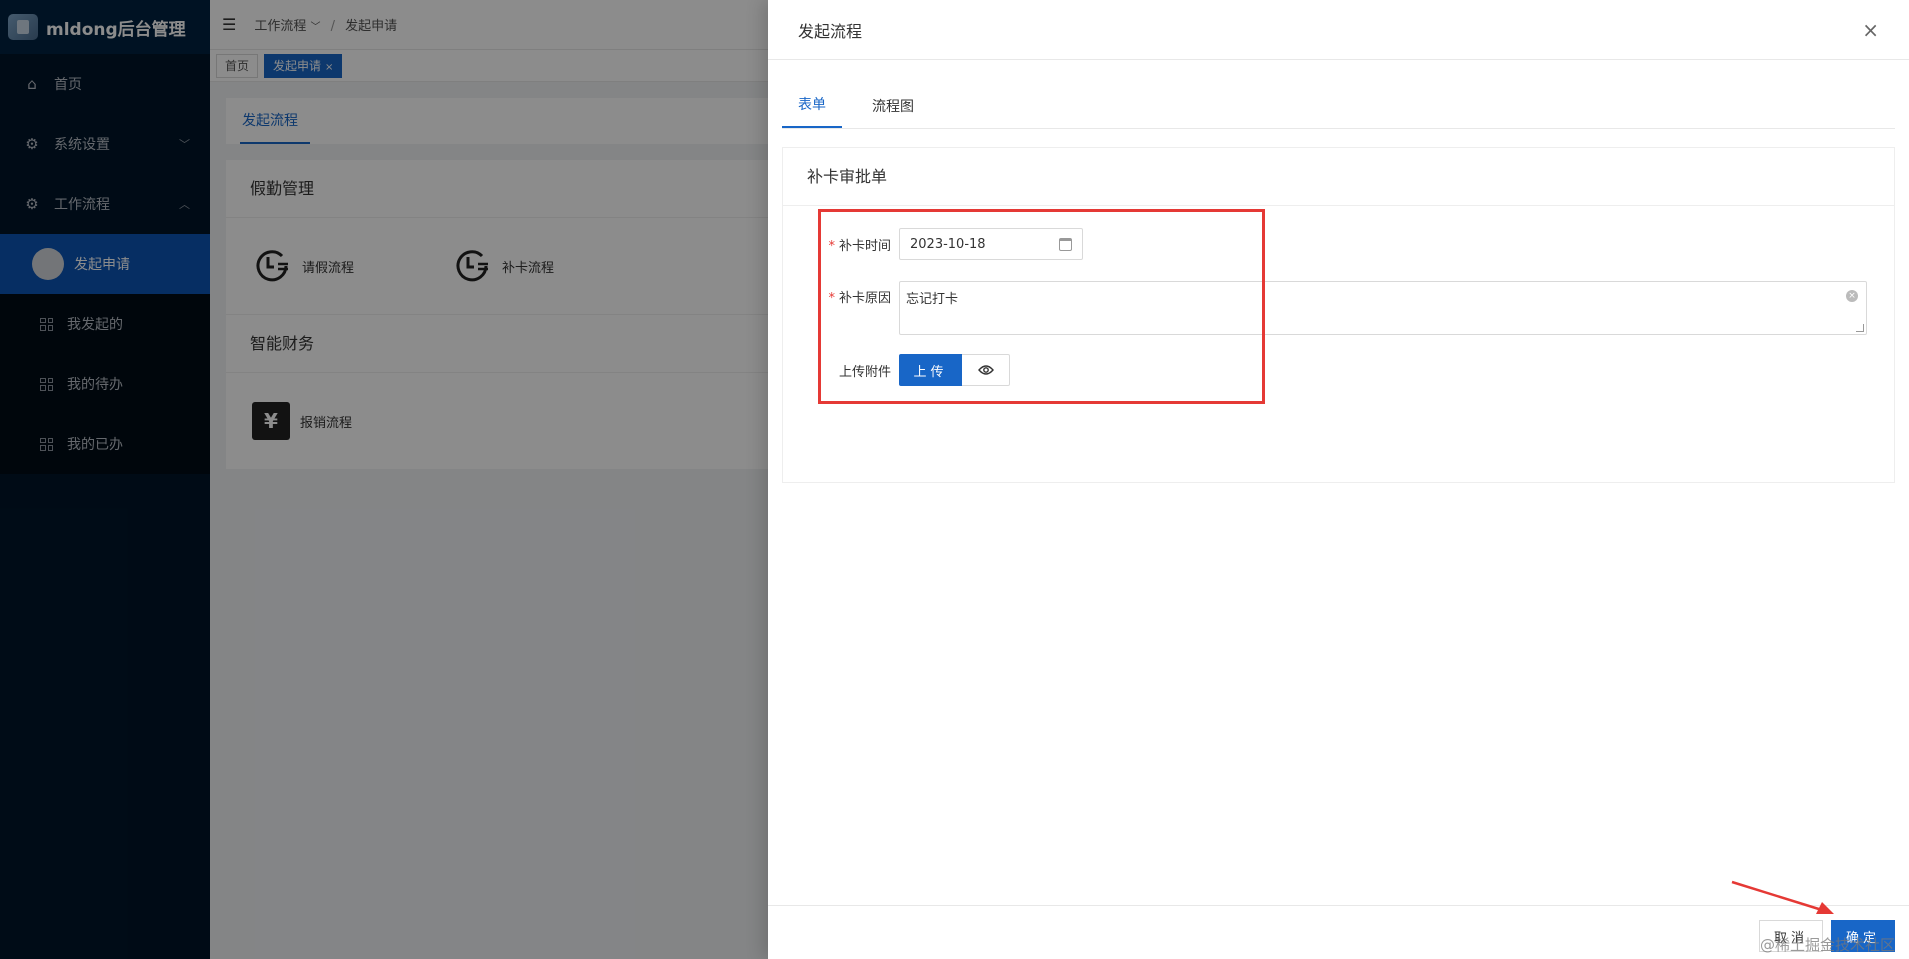 The width and height of the screenshot is (1909, 959). Describe the element at coordinates (1870, 30) in the screenshot. I see `close-icon: ×` at that location.